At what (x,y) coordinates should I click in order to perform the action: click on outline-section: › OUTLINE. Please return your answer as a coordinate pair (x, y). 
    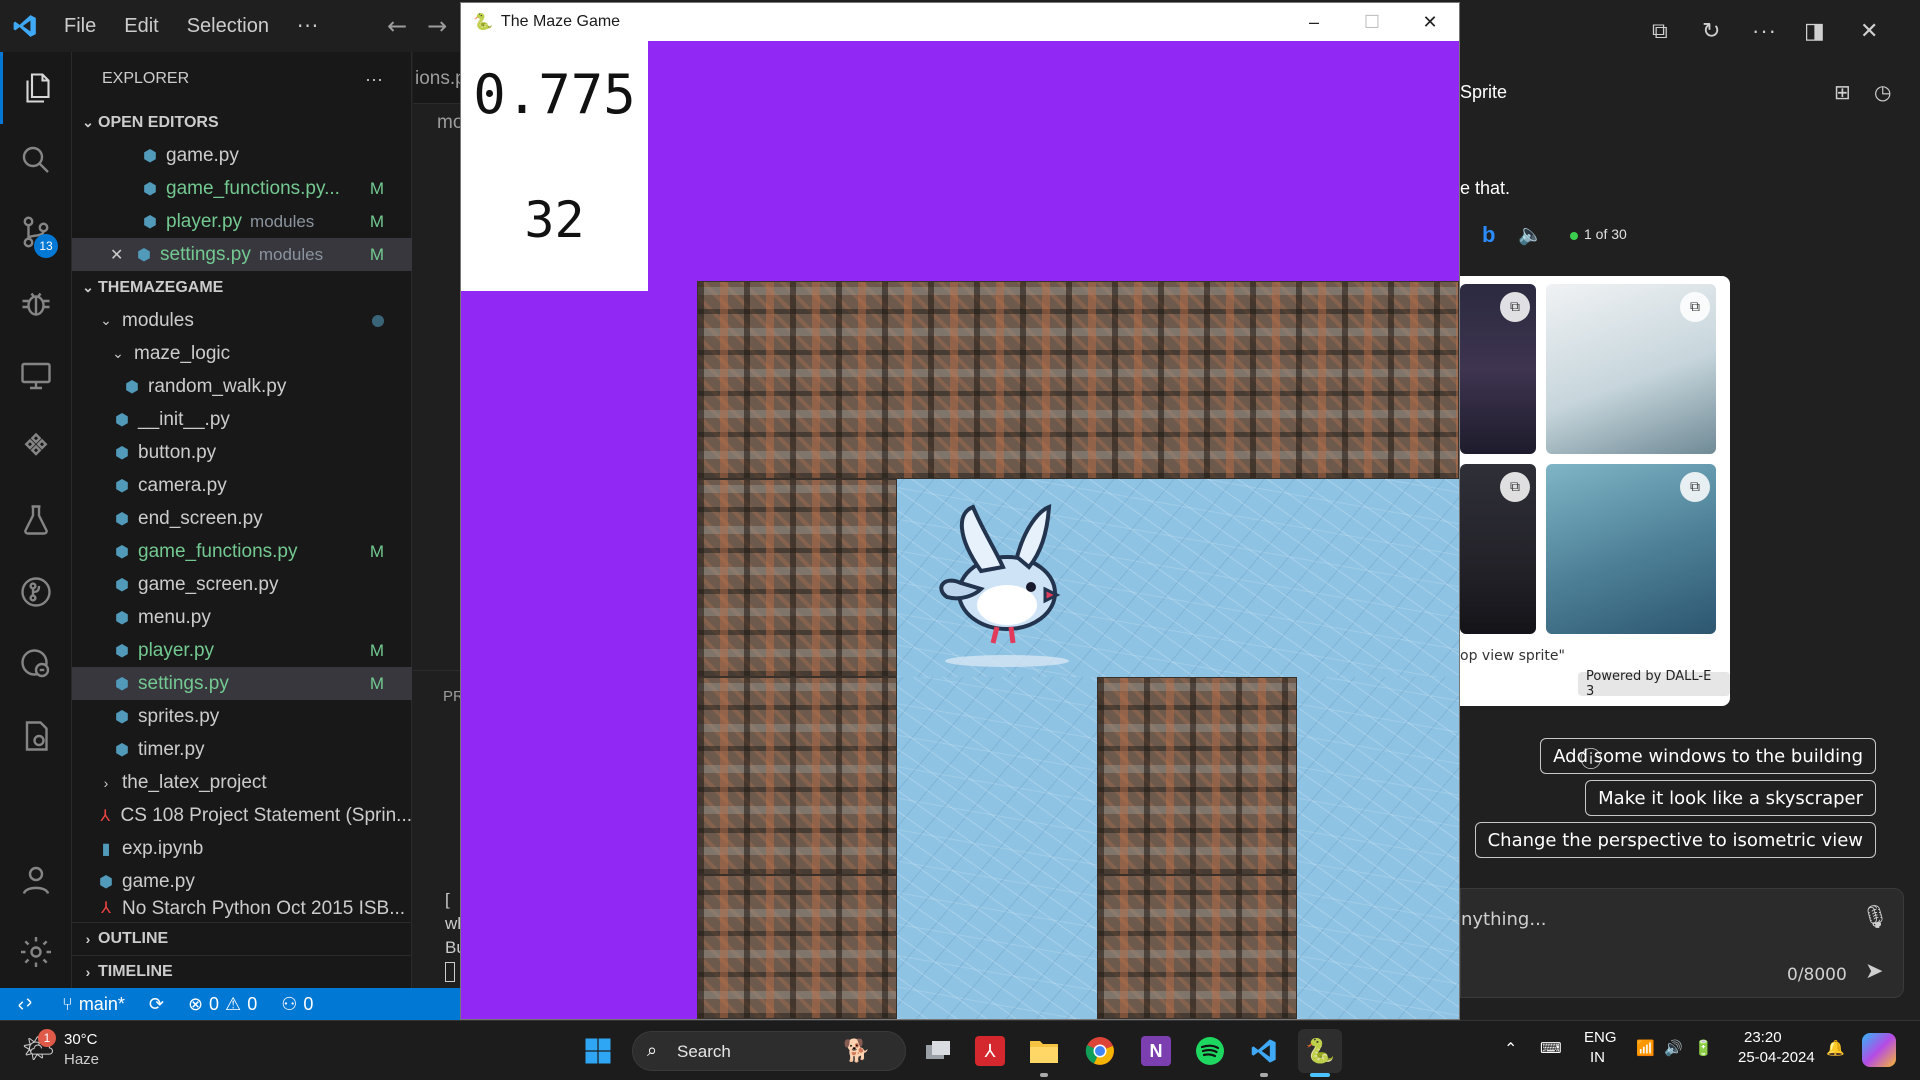
    Looking at the image, I should click on (242, 938).